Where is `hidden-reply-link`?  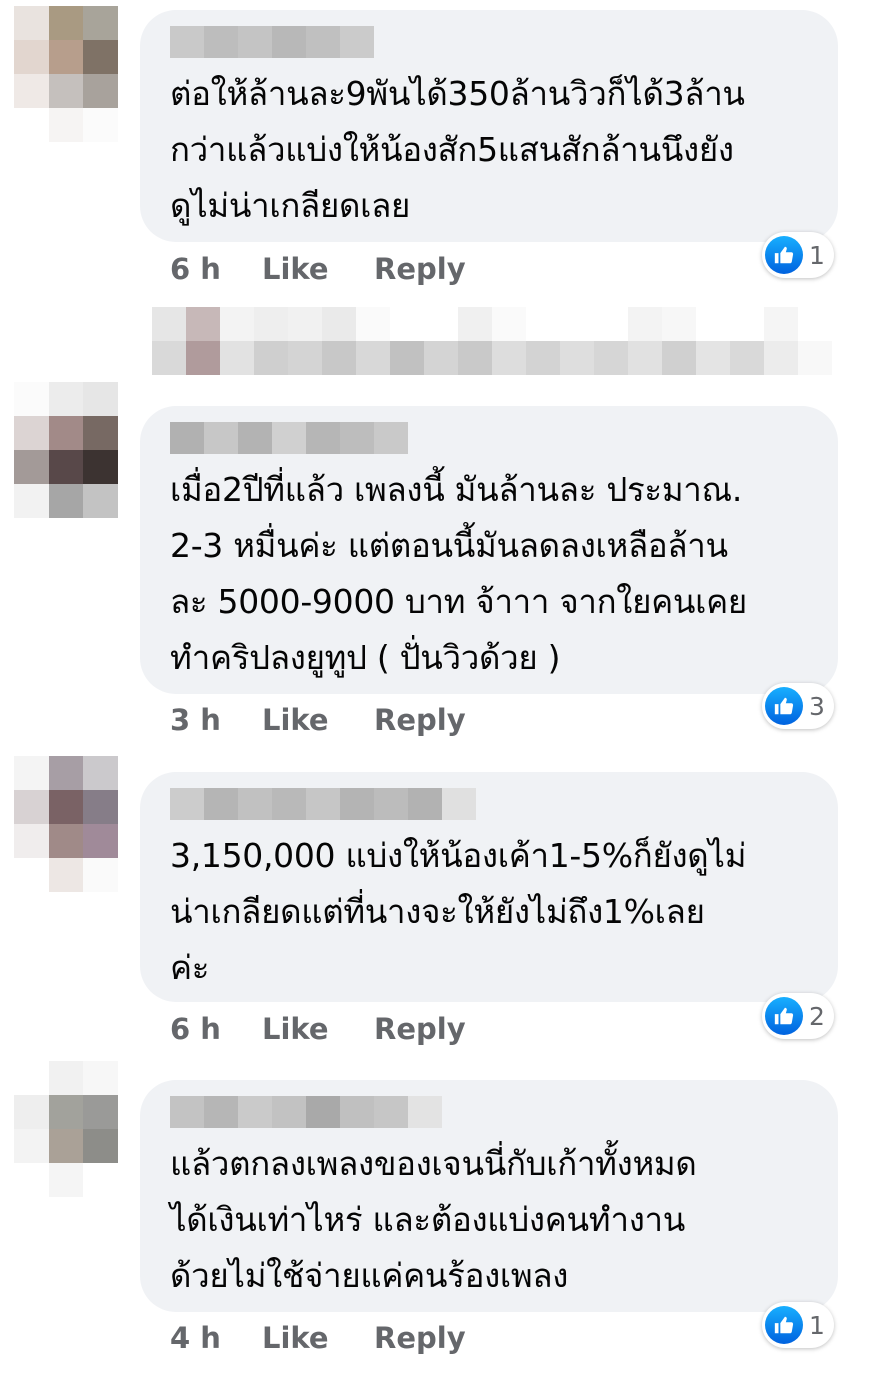 hidden-reply-link is located at coordinates (492, 324).